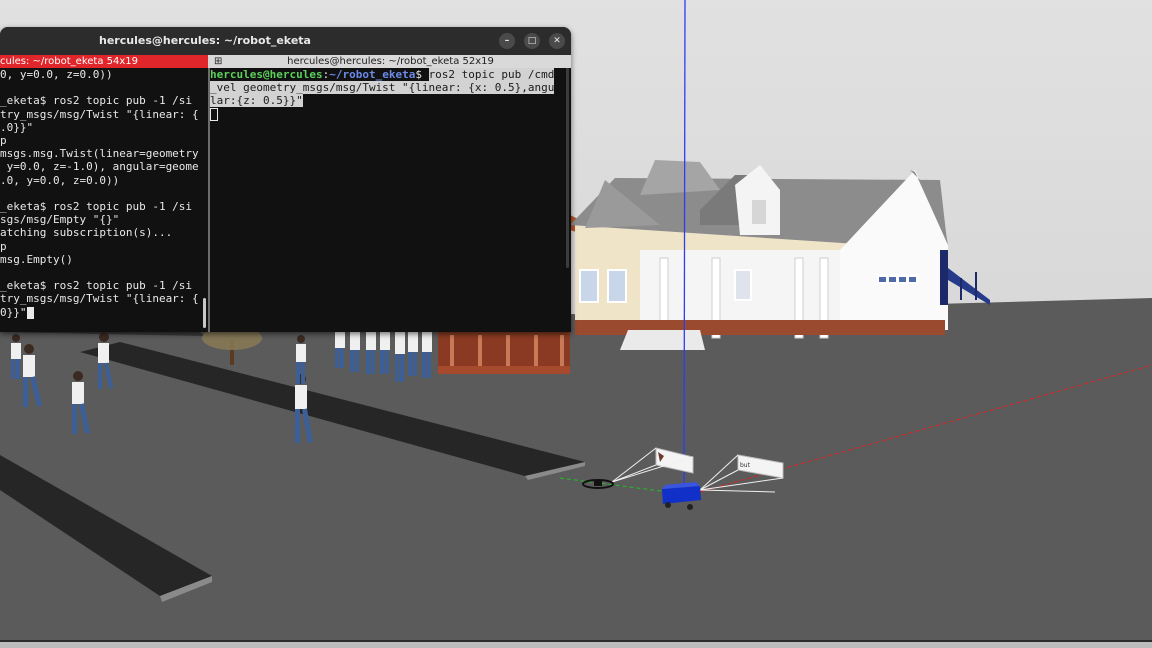 The width and height of the screenshot is (1152, 648). What do you see at coordinates (532, 41) in the screenshot?
I see `maximize-icon: □` at bounding box center [532, 41].